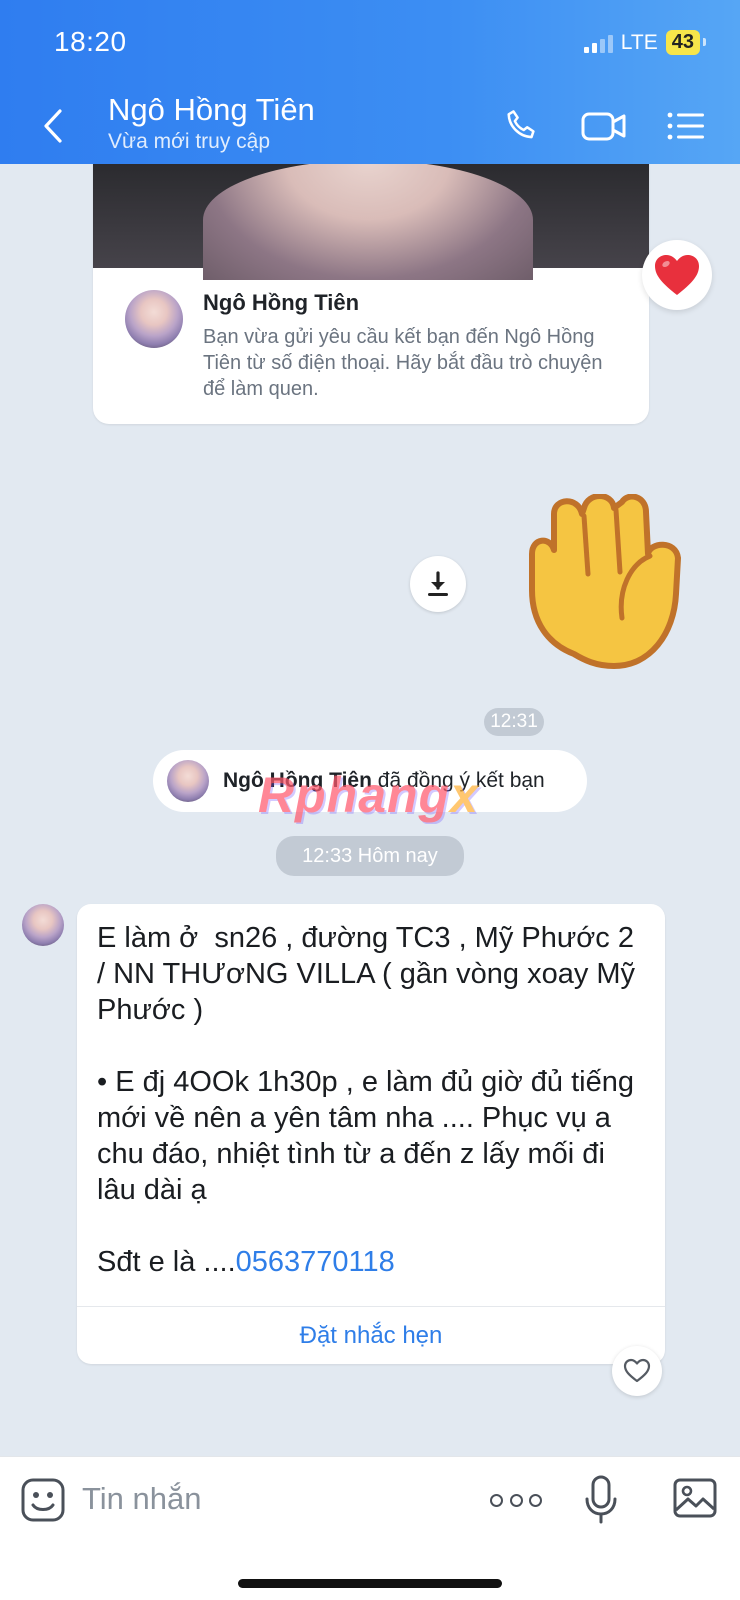 This screenshot has width=740, height=1600. I want to click on battery-icon: 43, so click(686, 42).